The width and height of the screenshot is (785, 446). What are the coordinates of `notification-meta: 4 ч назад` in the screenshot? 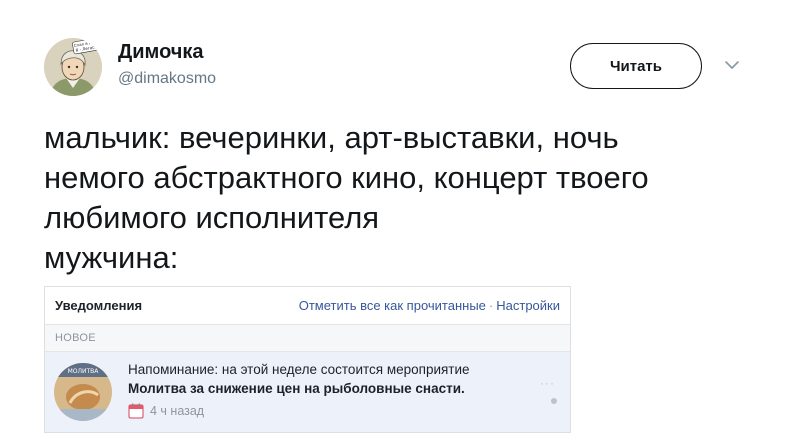 It's located at (166, 411).